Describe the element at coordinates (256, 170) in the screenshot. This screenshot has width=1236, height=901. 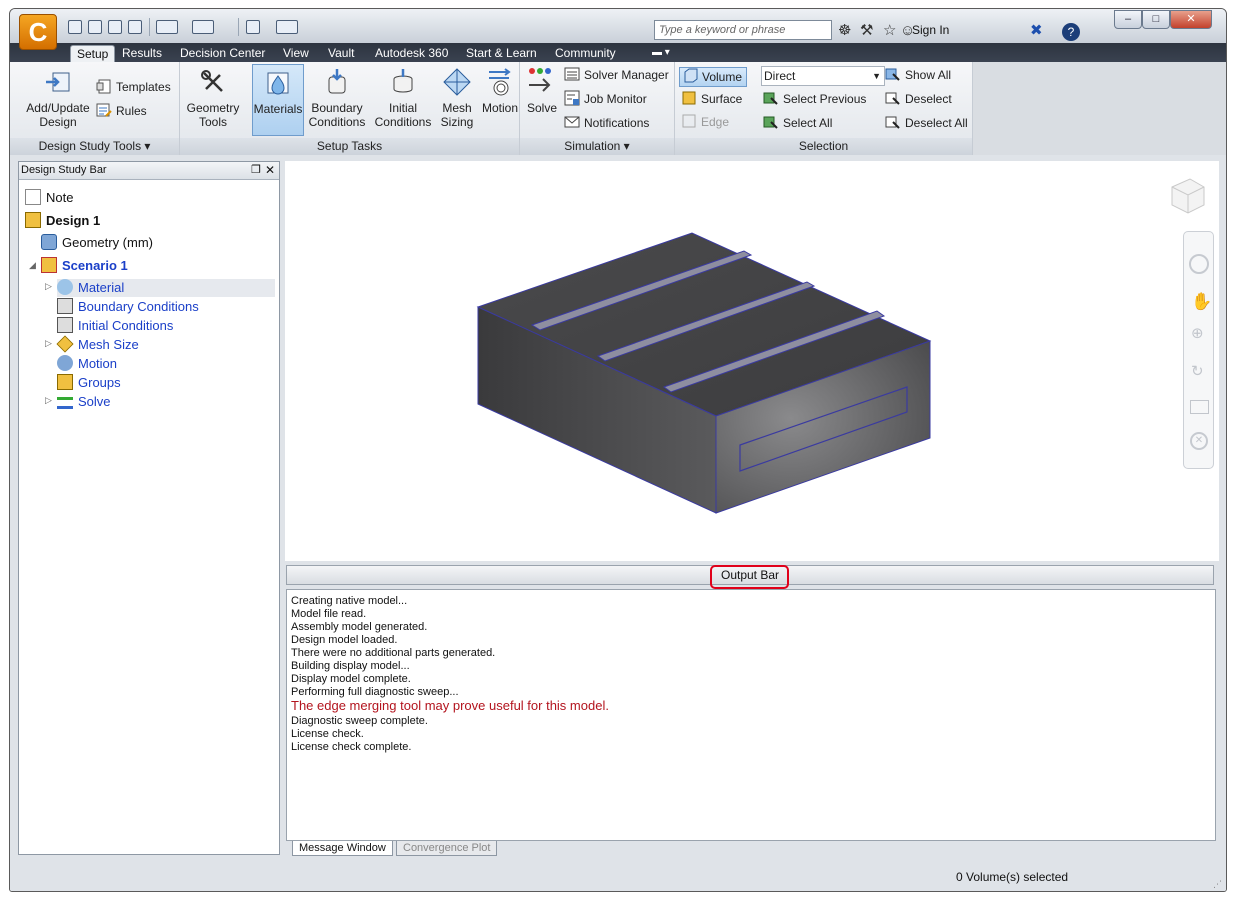
I see `undock-icon: ❐` at that location.